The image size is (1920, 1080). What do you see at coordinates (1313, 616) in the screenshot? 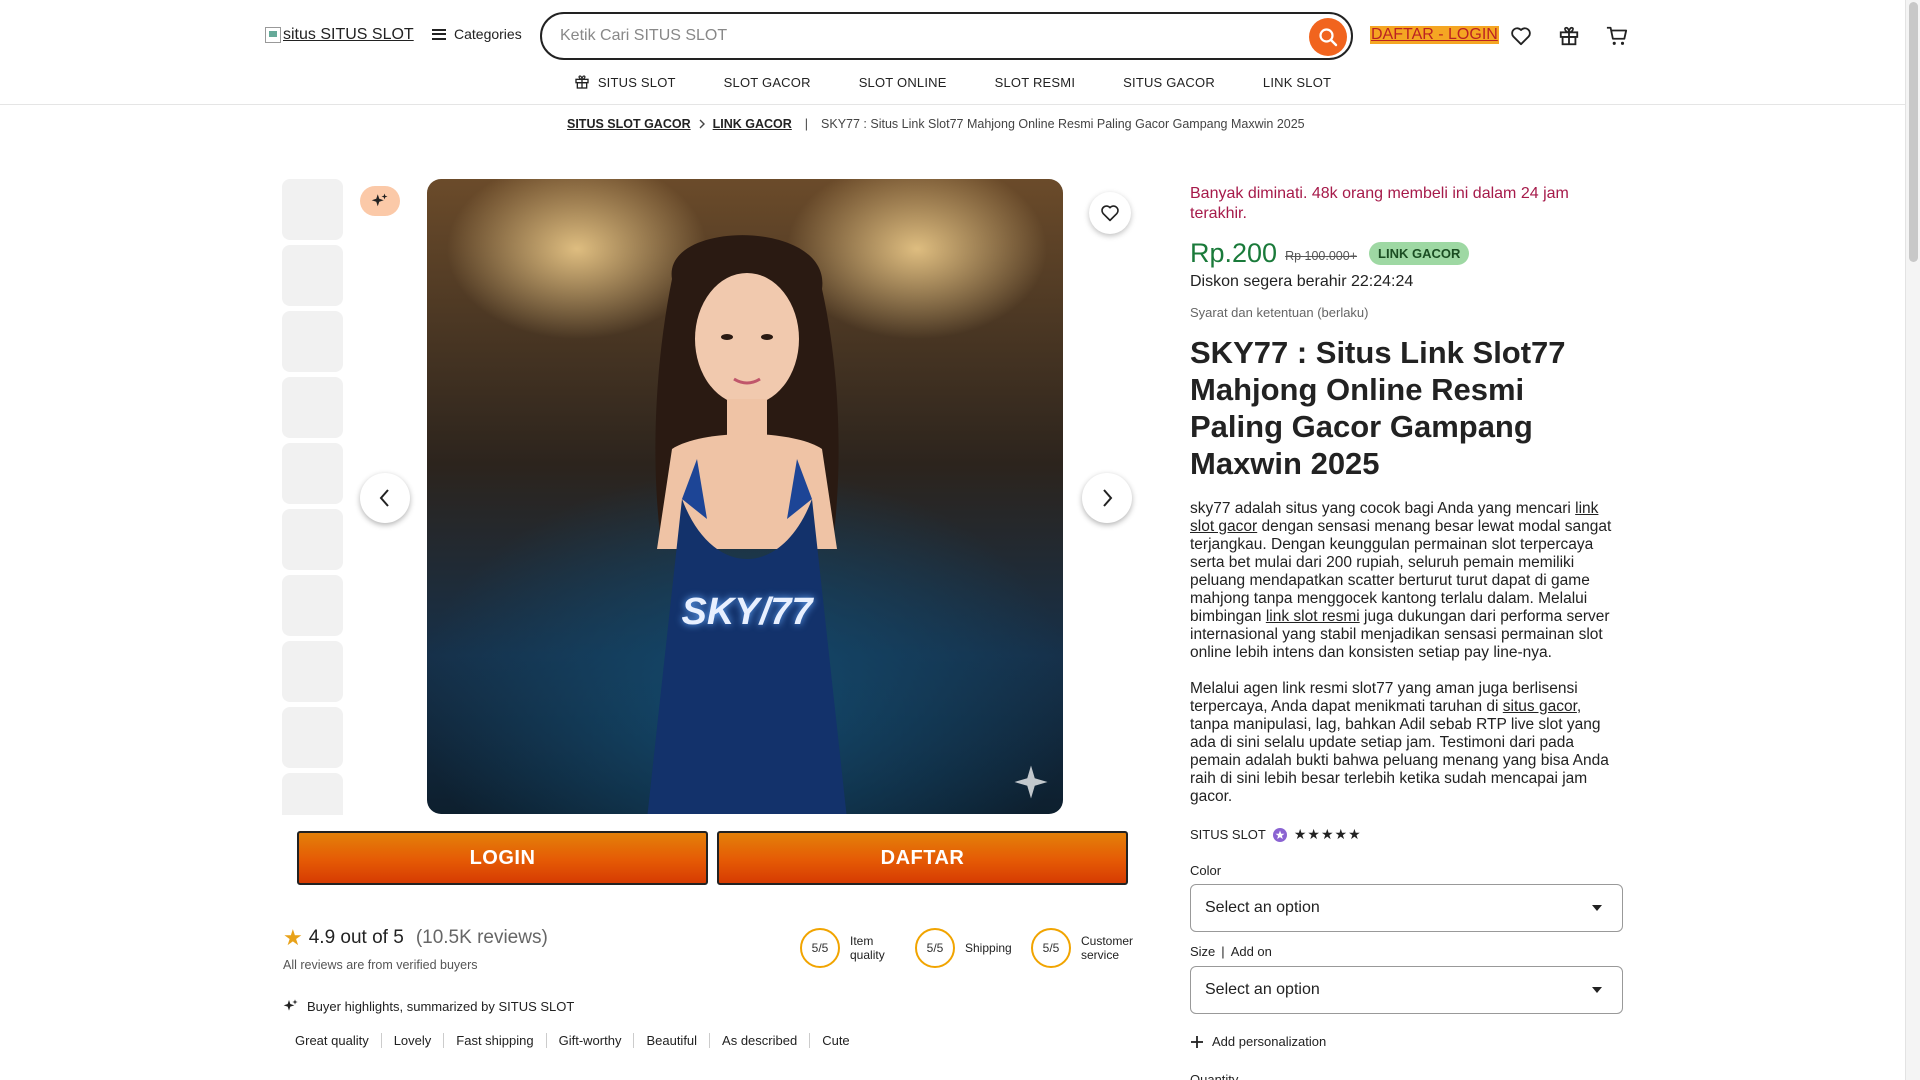
I see `link-slot-resmi-link: link slot resmi` at bounding box center [1313, 616].